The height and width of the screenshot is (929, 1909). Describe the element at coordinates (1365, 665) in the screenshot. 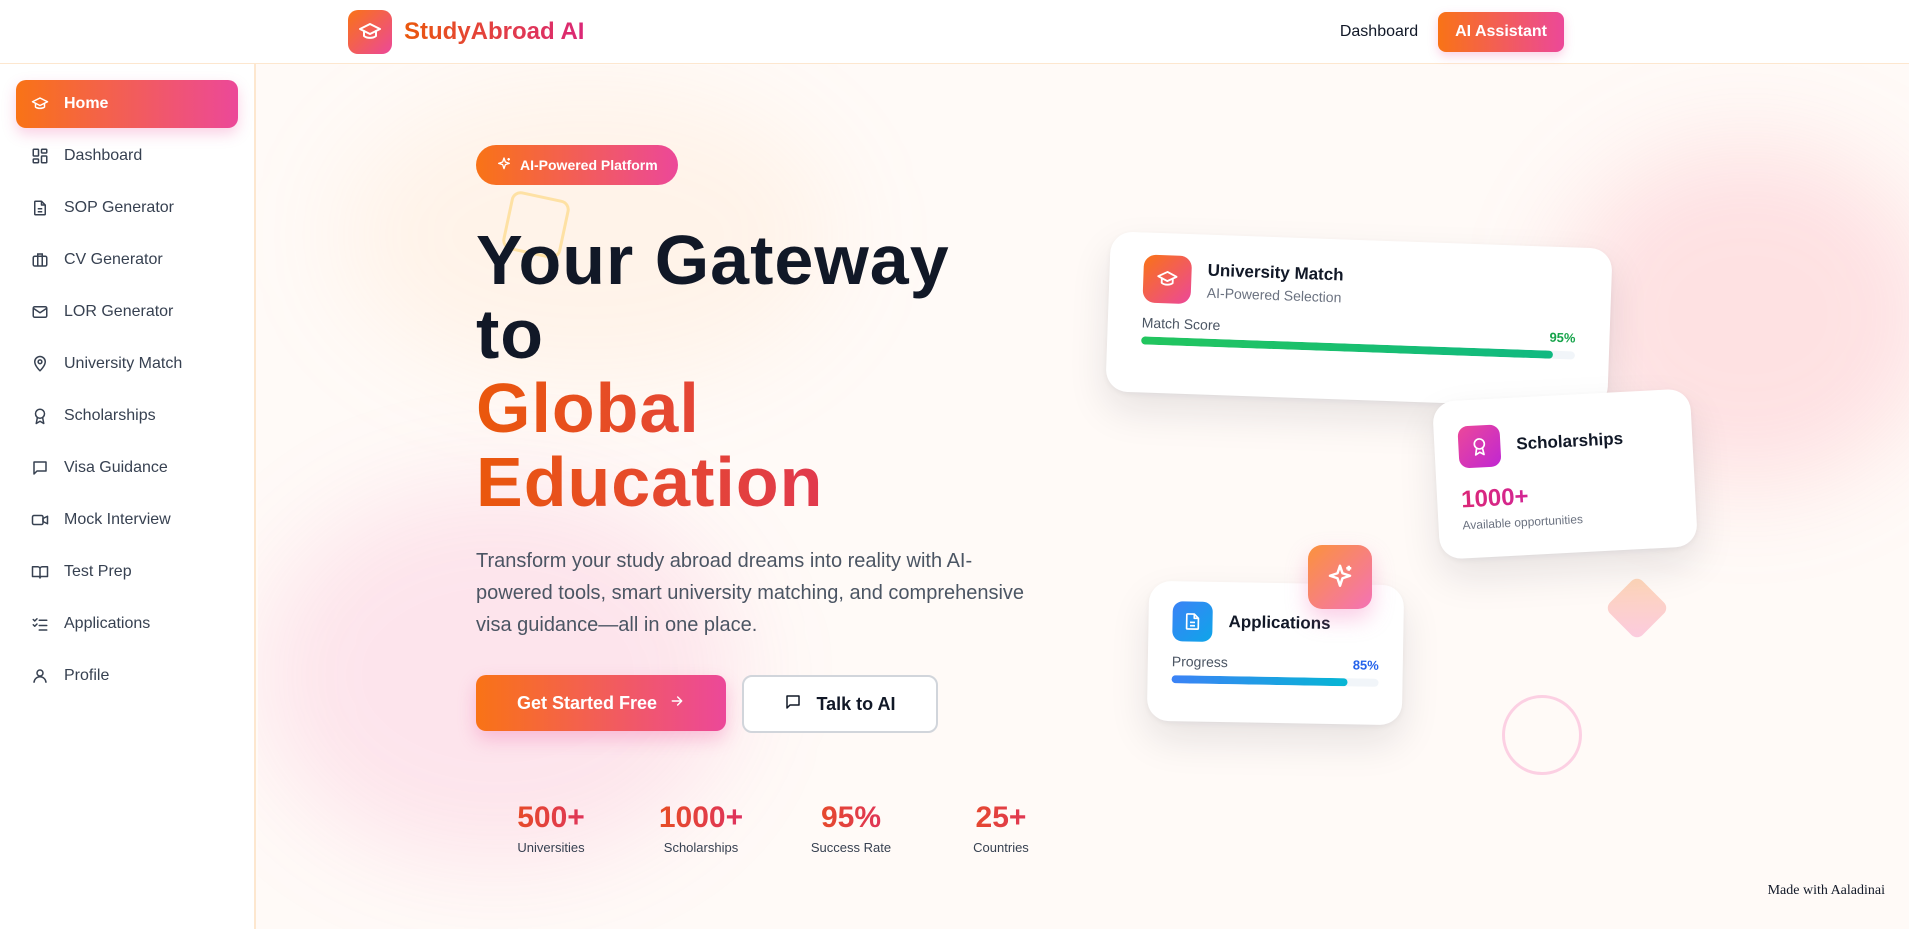

I see `metric-value: 85%` at that location.